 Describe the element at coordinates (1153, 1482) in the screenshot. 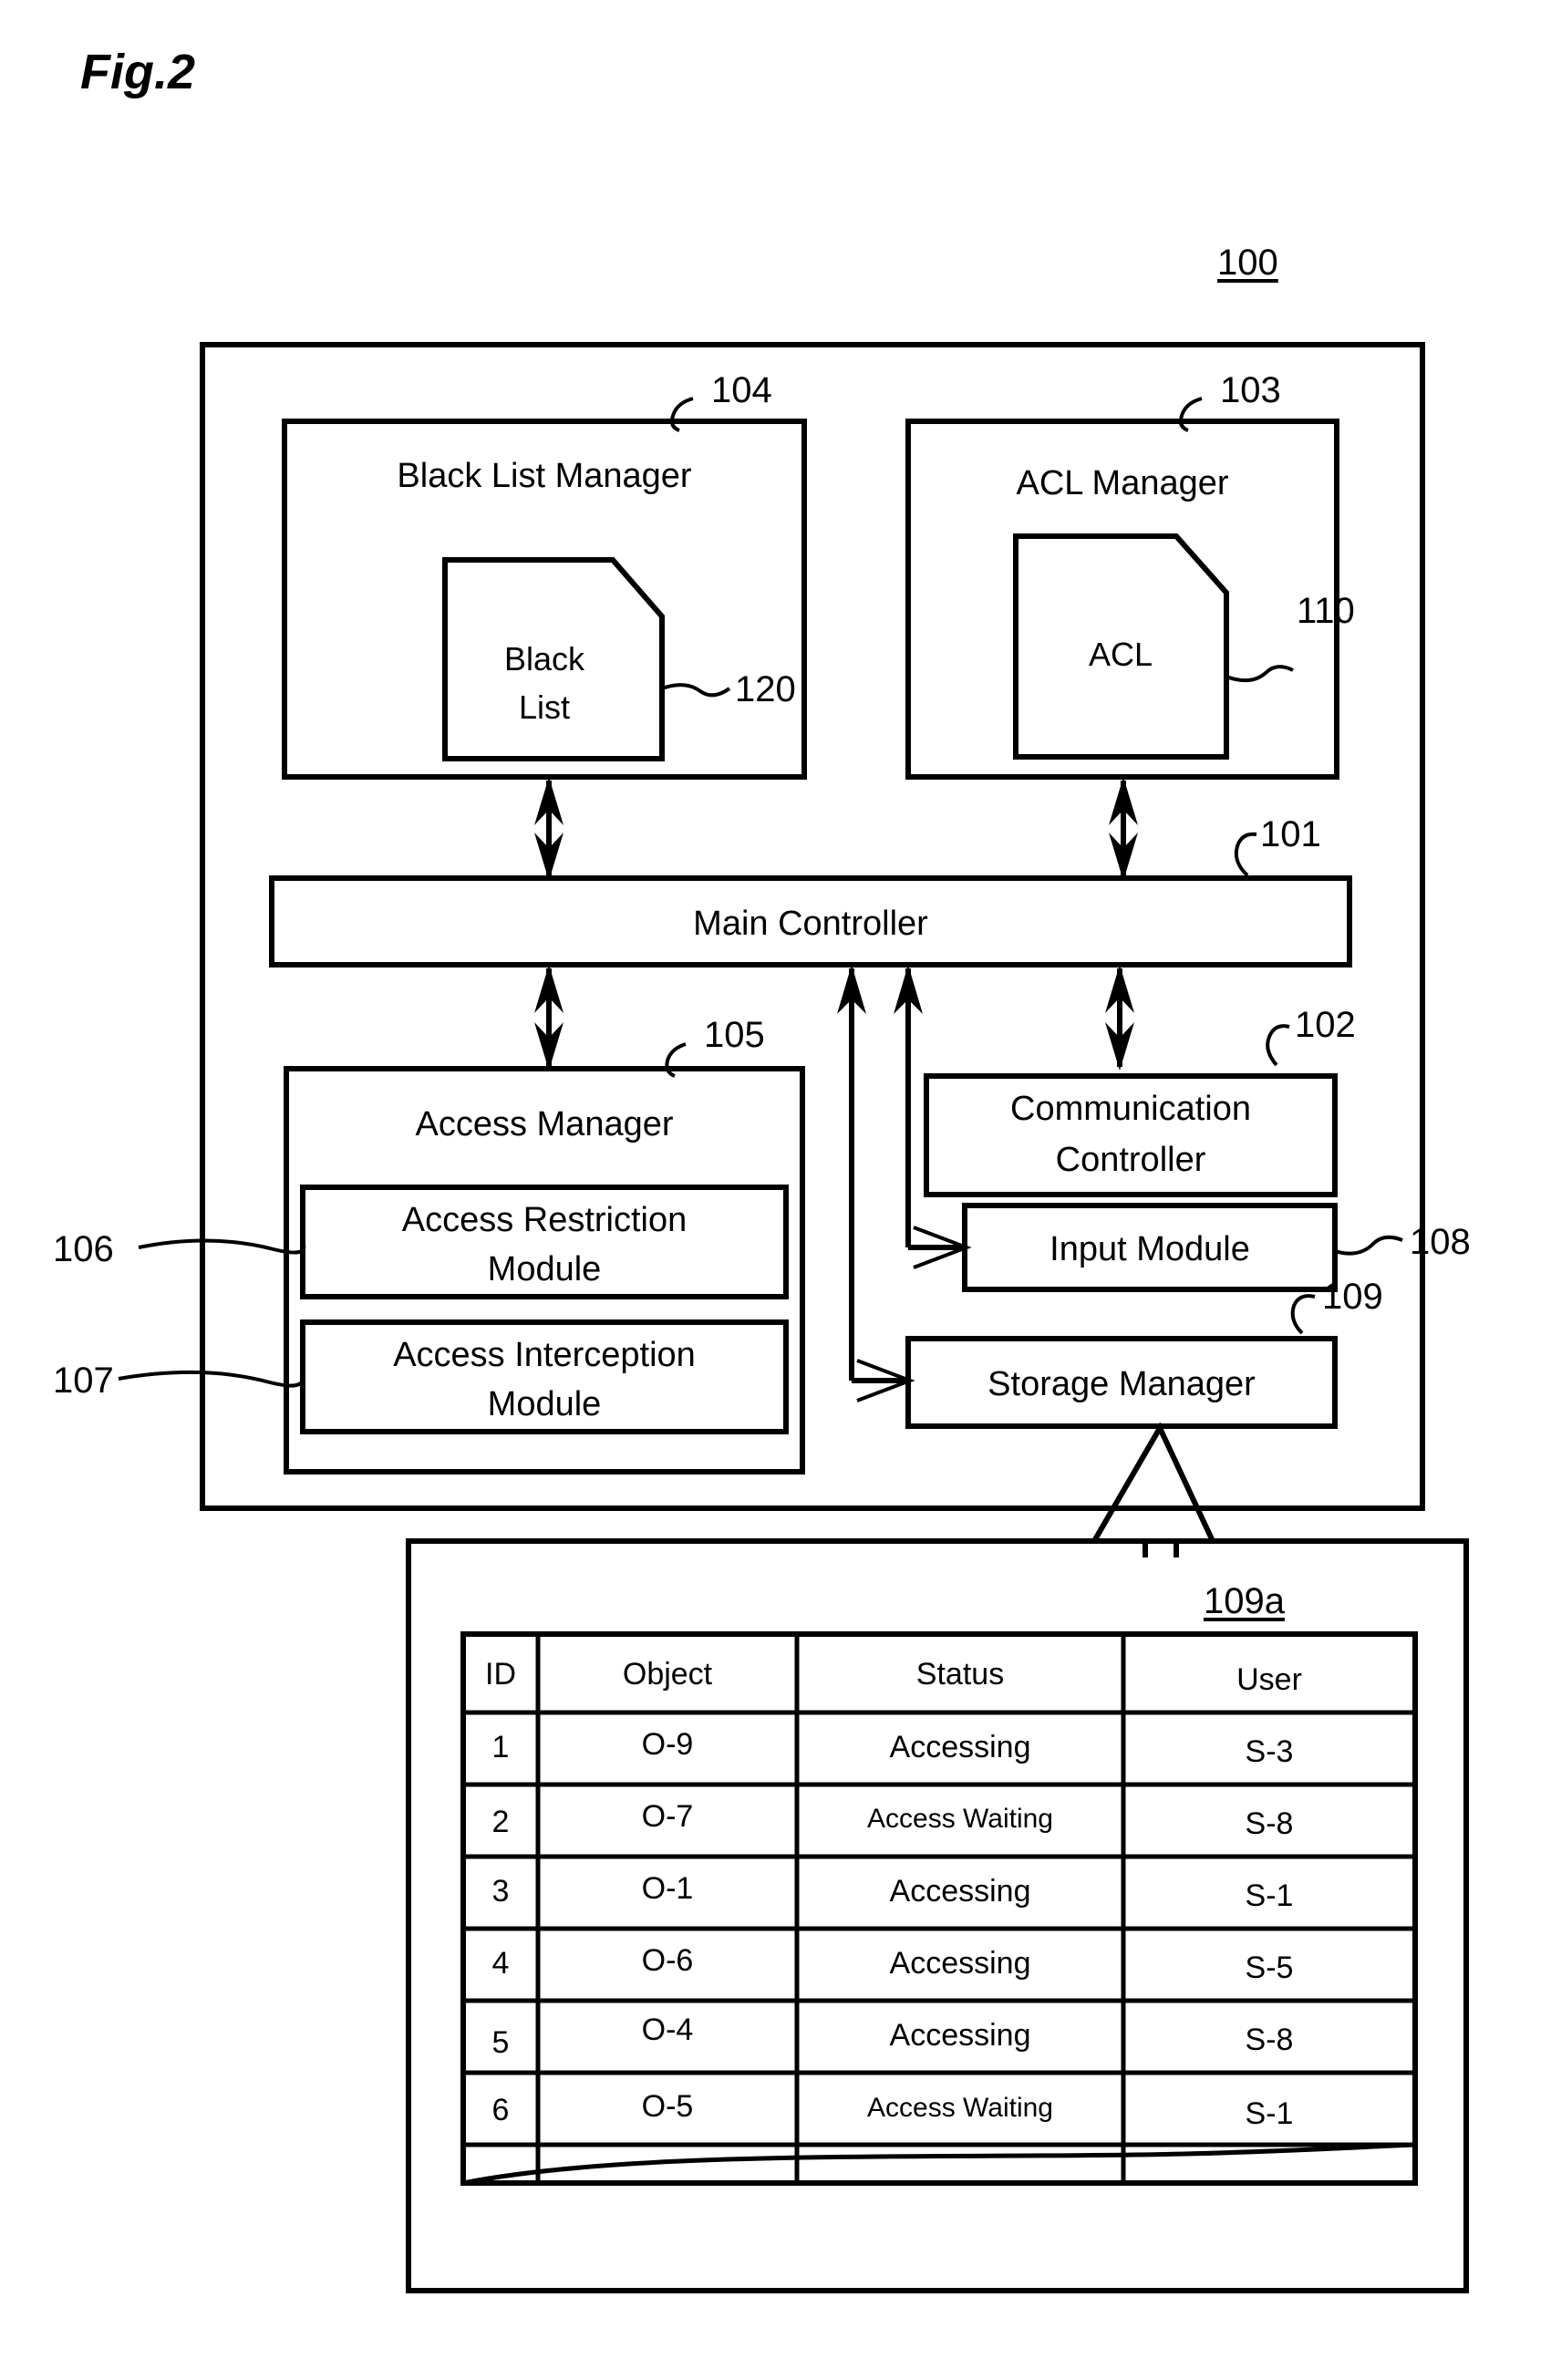

I see `storage-detail-peak` at that location.